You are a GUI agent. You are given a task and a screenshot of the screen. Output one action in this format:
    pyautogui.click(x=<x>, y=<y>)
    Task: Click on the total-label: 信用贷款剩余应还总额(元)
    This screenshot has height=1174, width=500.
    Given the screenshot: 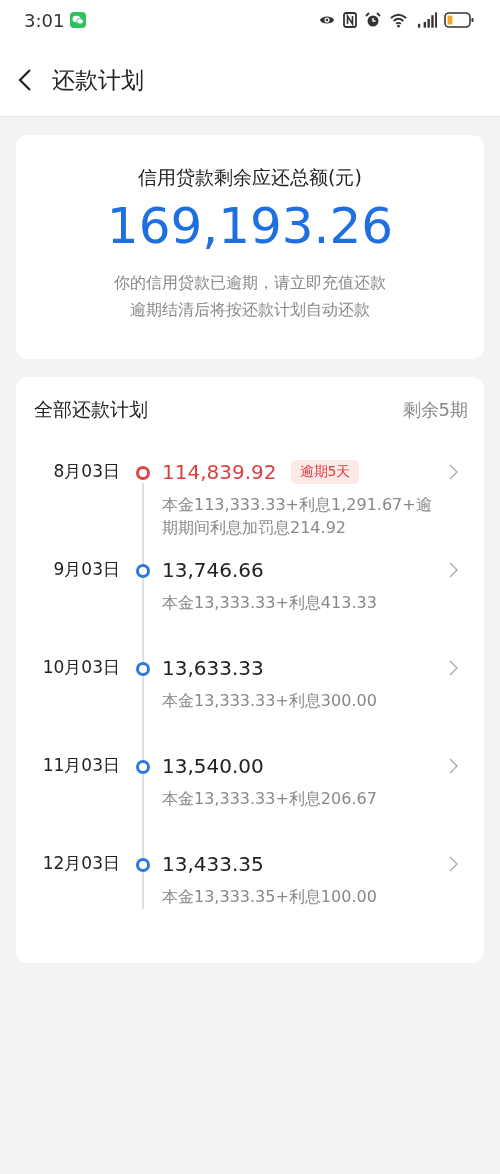 What is the action you would take?
    pyautogui.click(x=250, y=177)
    